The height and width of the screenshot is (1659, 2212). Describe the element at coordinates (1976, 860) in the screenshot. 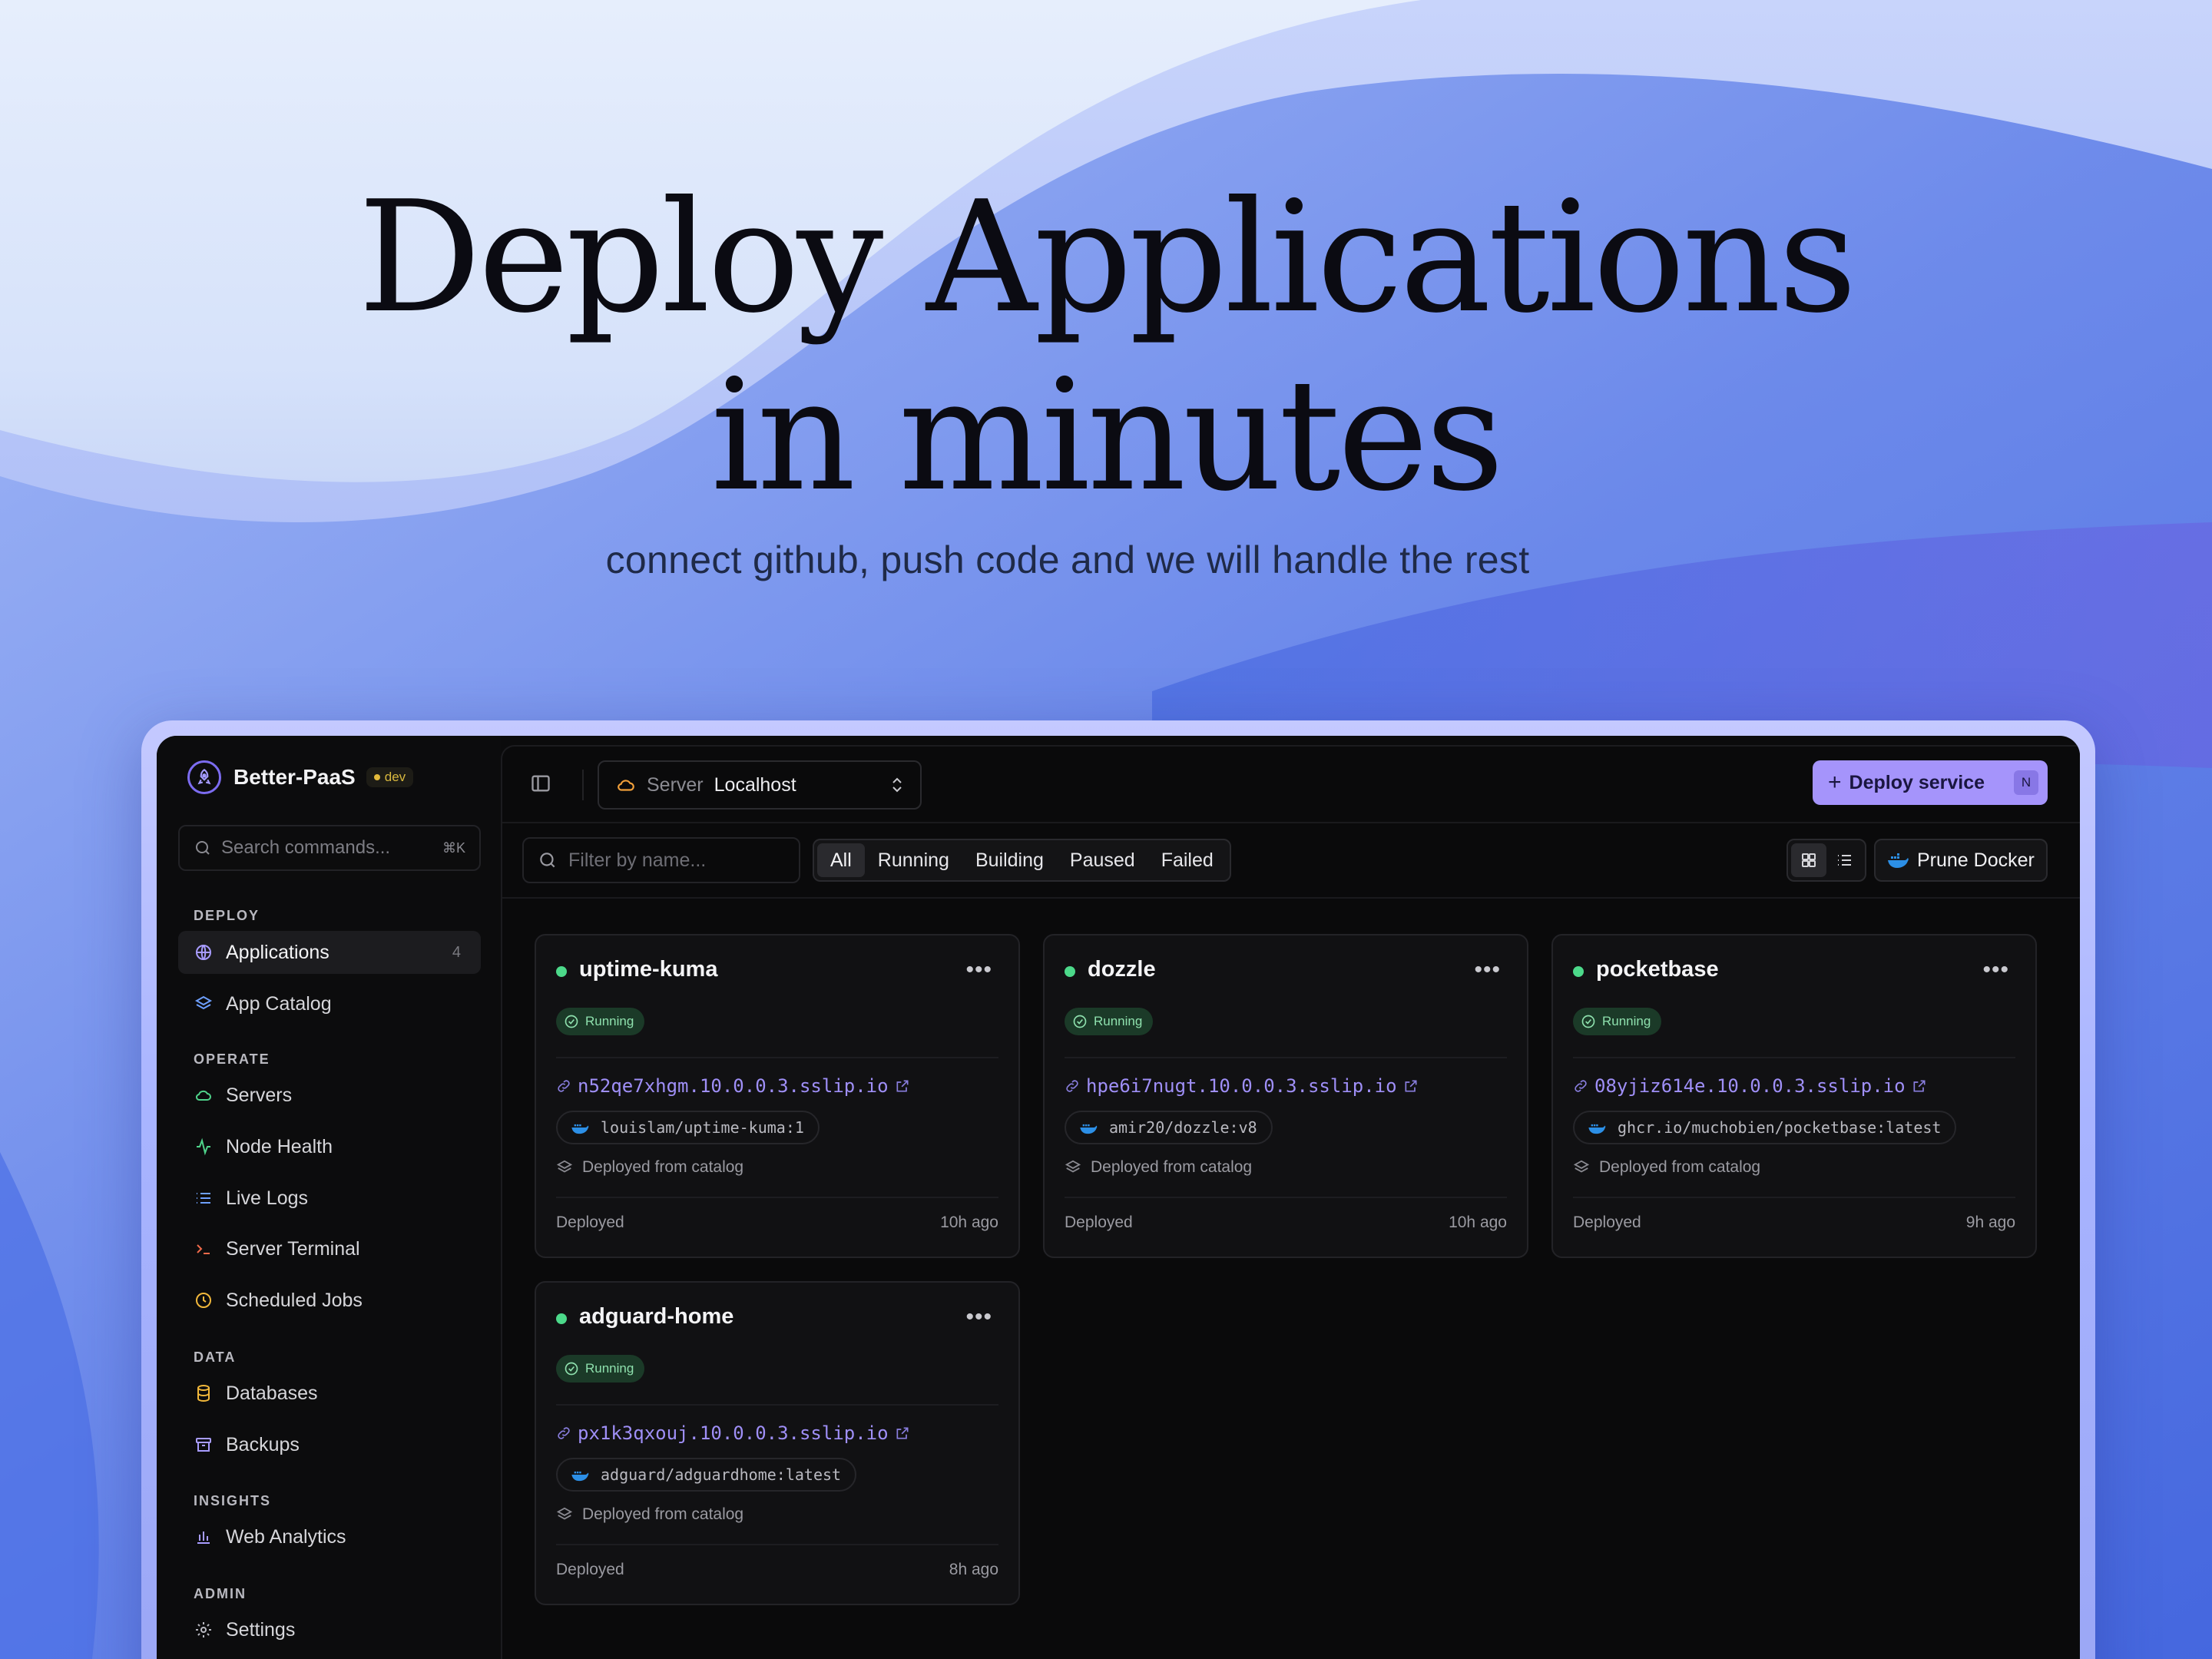

I see `prune-docker-label: Prune Docker` at that location.